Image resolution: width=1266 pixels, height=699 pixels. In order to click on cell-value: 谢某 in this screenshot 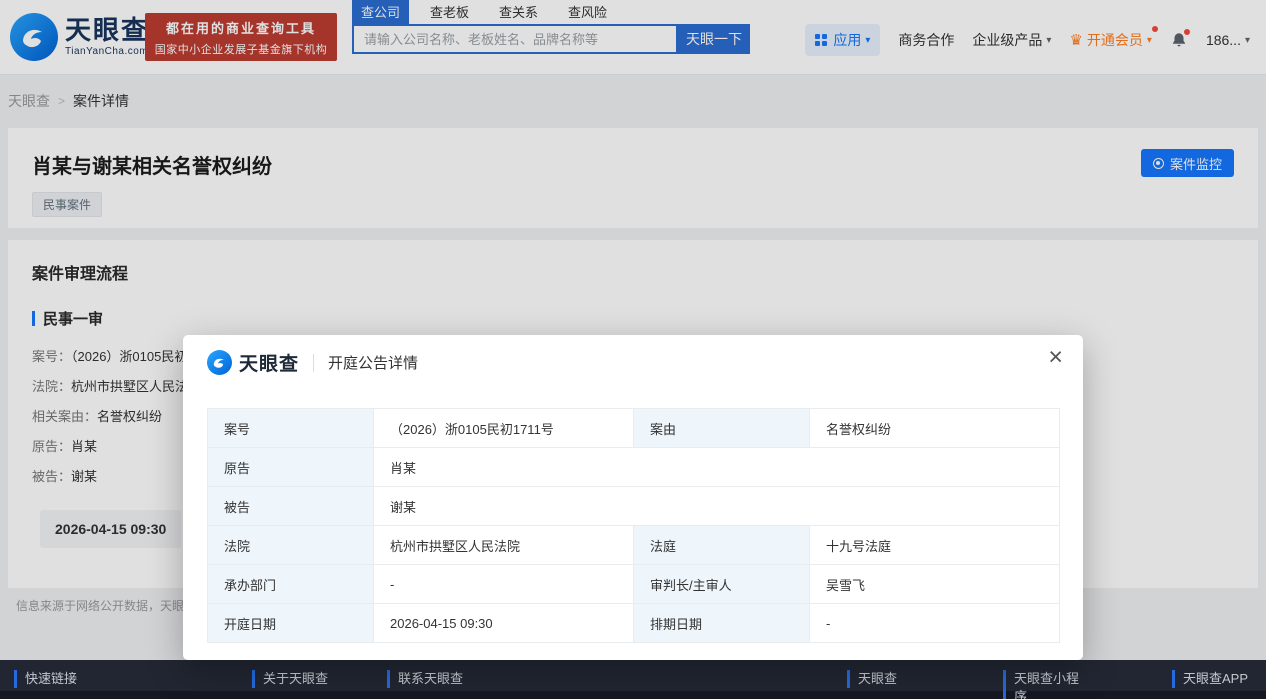, I will do `click(716, 506)`.